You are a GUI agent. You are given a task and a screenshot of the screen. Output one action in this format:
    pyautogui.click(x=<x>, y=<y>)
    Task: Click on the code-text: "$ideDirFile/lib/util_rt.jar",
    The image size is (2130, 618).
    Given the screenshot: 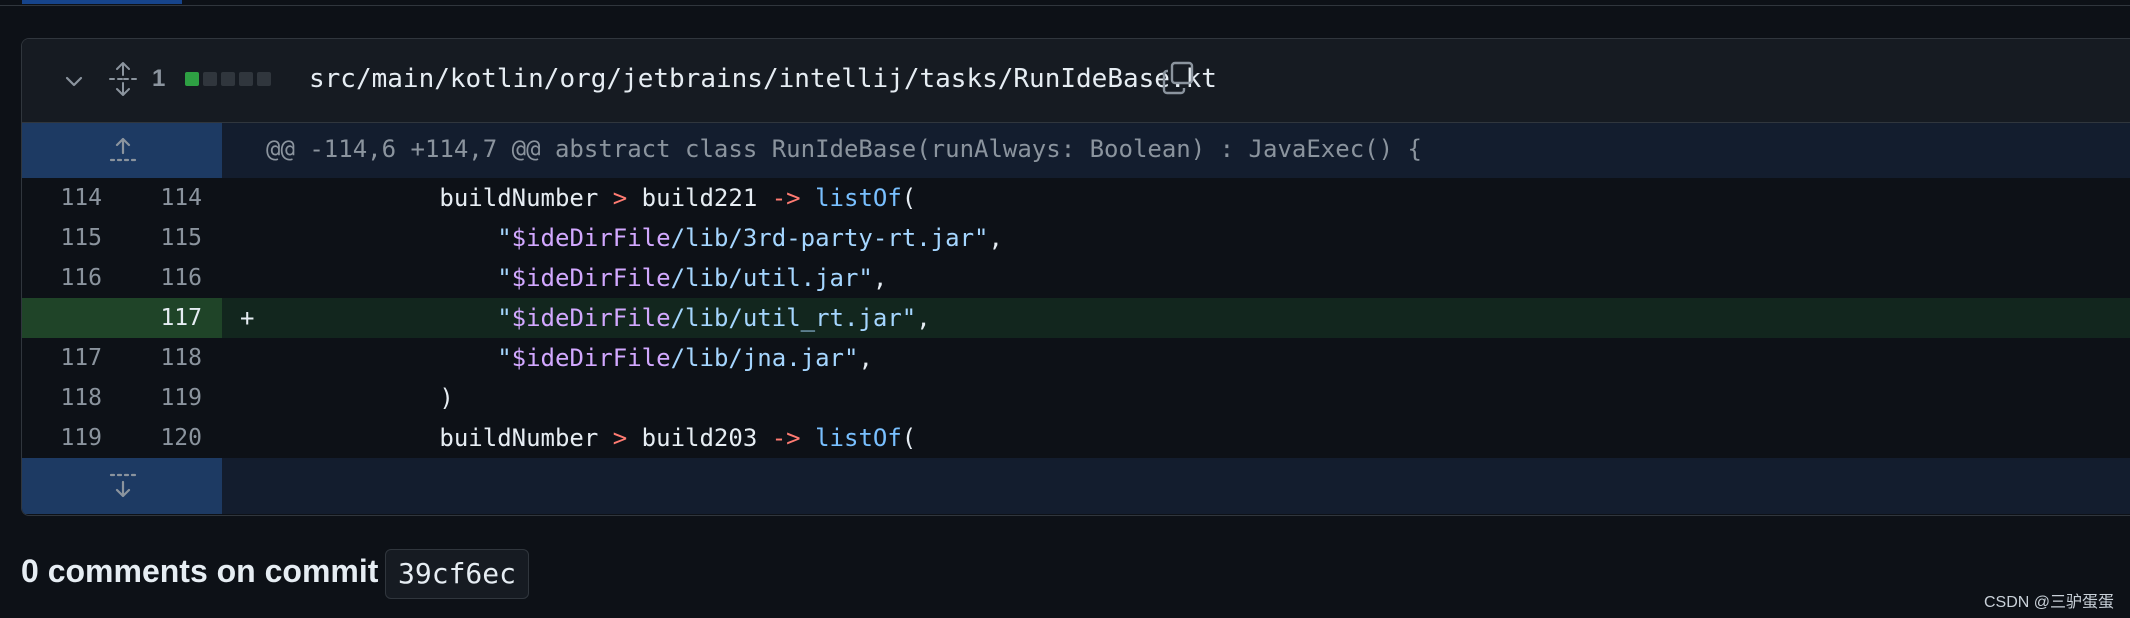 What is the action you would take?
    pyautogui.click(x=598, y=318)
    